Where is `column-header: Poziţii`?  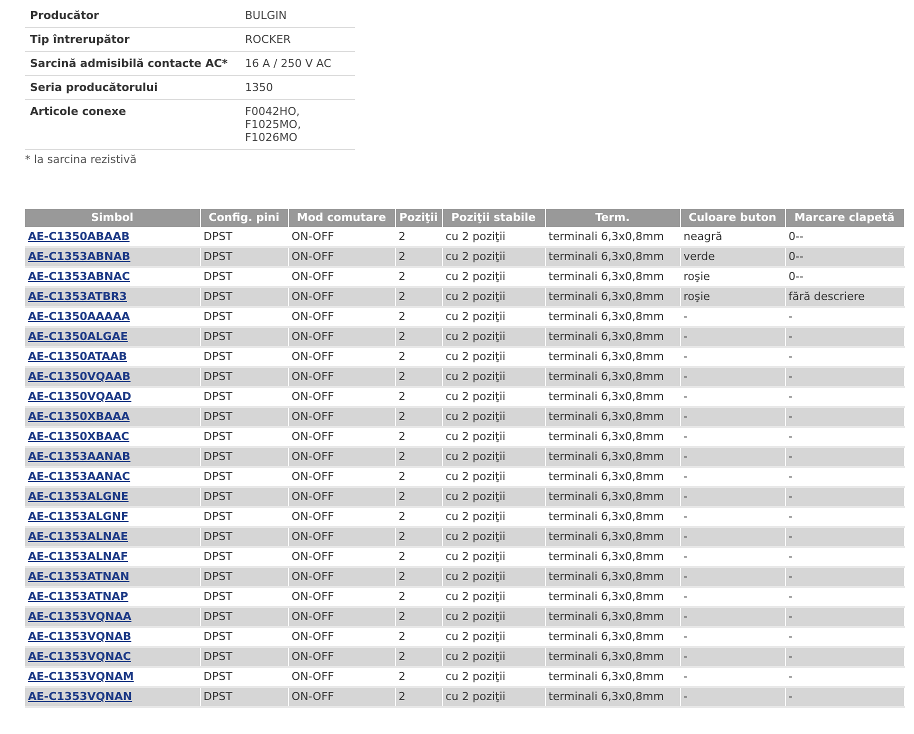 column-header: Poziţii is located at coordinates (418, 217).